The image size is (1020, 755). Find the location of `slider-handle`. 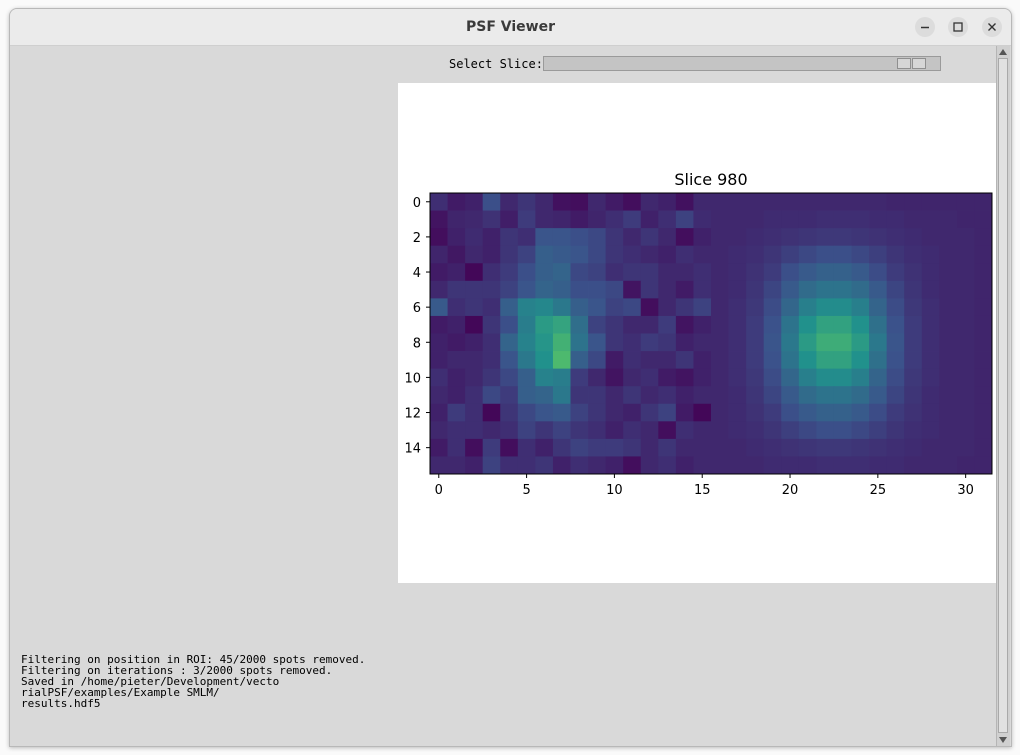

slider-handle is located at coordinates (904, 63).